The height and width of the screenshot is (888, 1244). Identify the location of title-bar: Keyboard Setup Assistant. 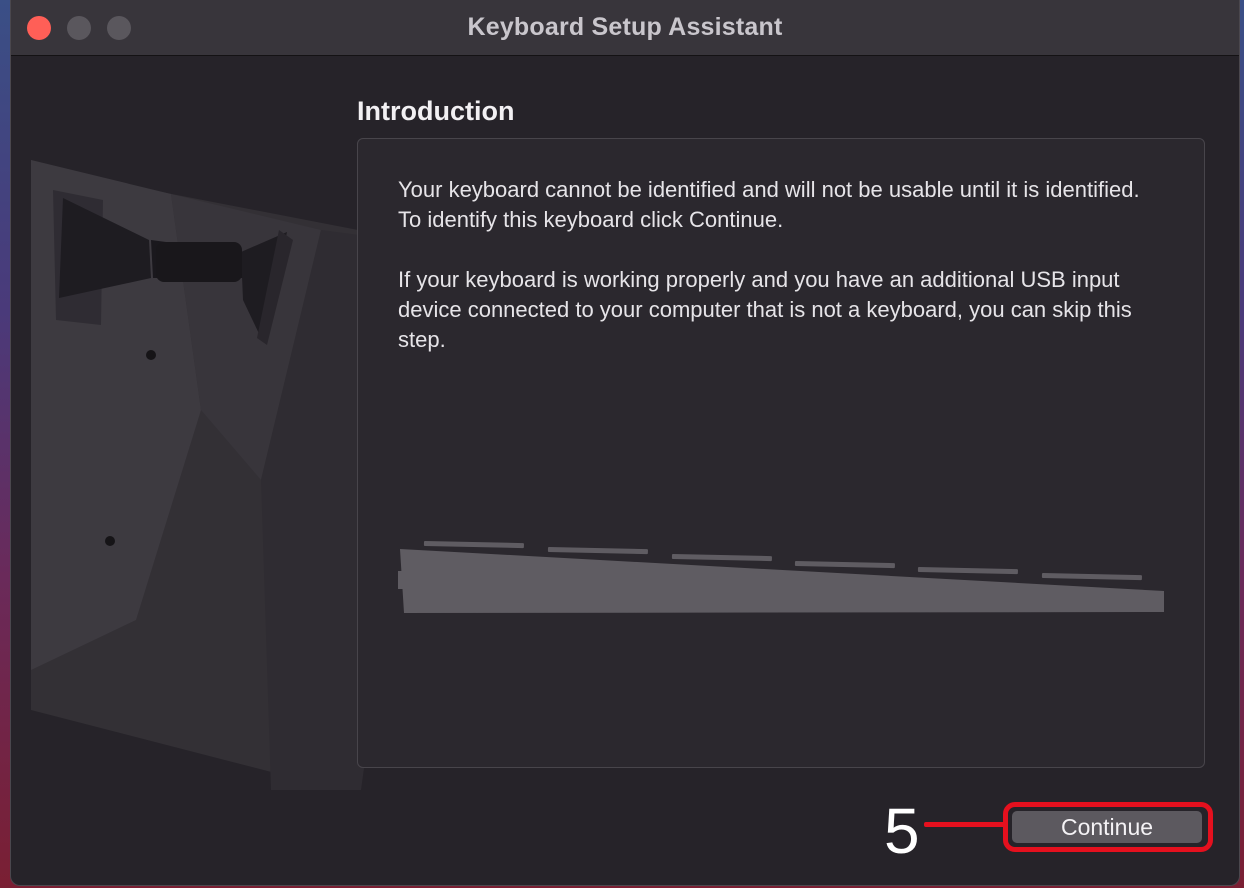
(625, 28).